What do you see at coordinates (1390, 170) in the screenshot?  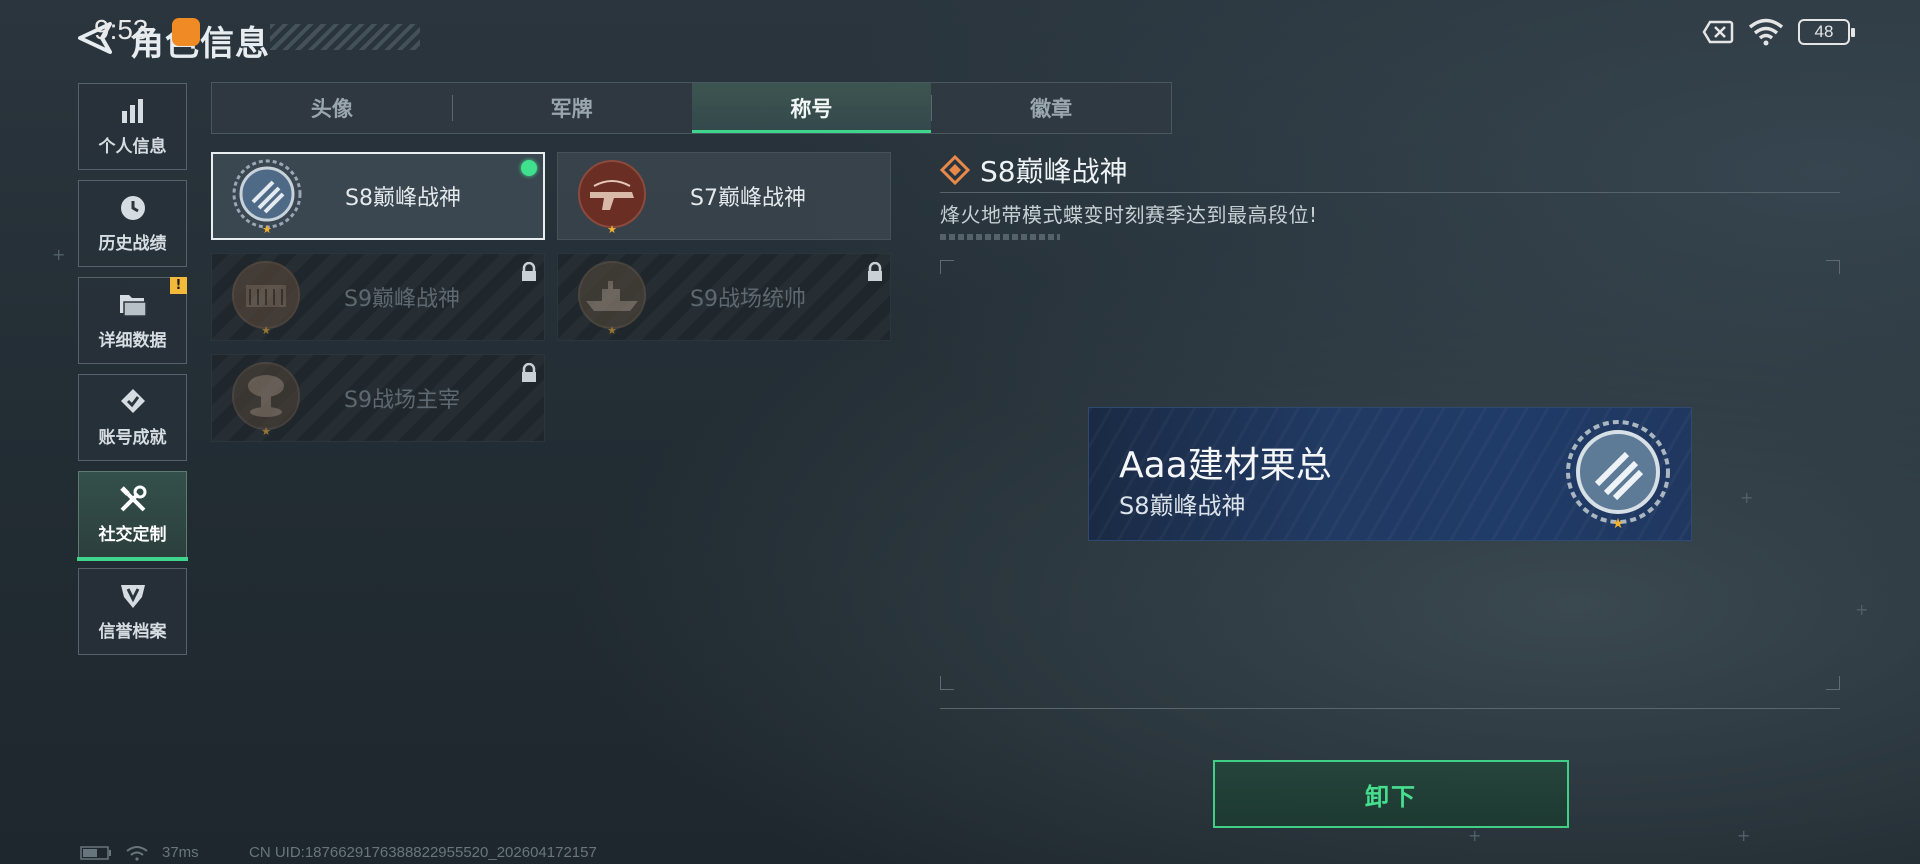 I see `detail-header: S8巅峰战神` at bounding box center [1390, 170].